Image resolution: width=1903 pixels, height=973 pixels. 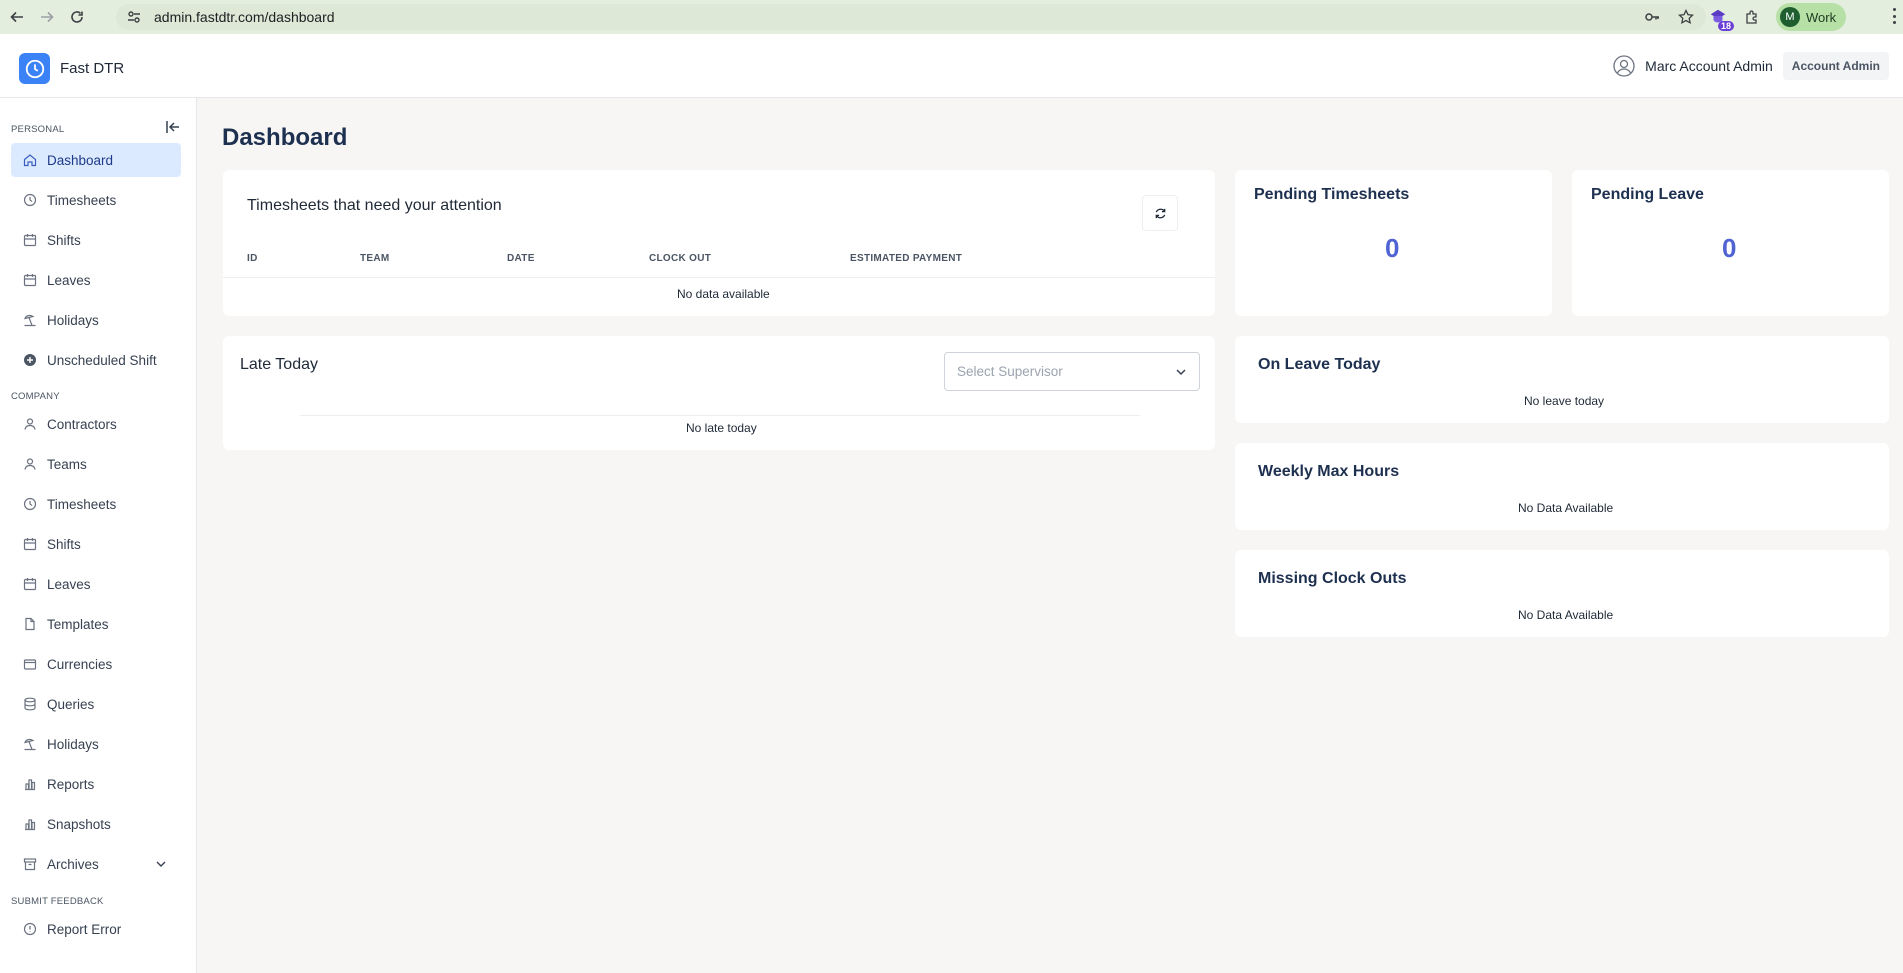 What do you see at coordinates (34, 68) in the screenshot?
I see `clock-logo-icon` at bounding box center [34, 68].